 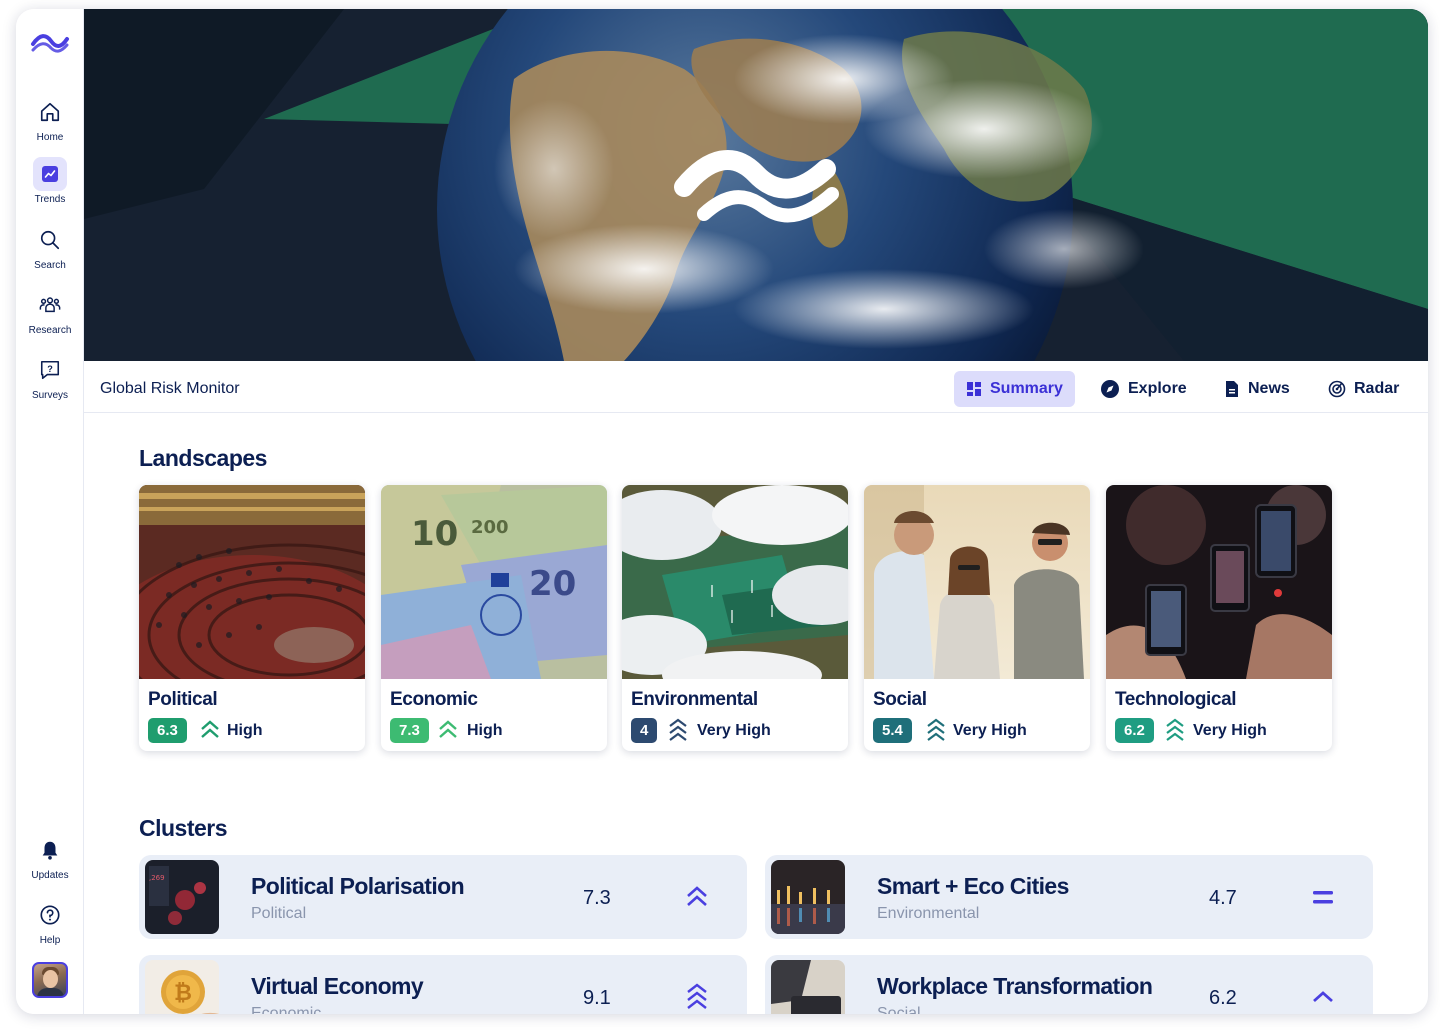 What do you see at coordinates (1223, 998) in the screenshot?
I see `cluster-value: 6.2` at bounding box center [1223, 998].